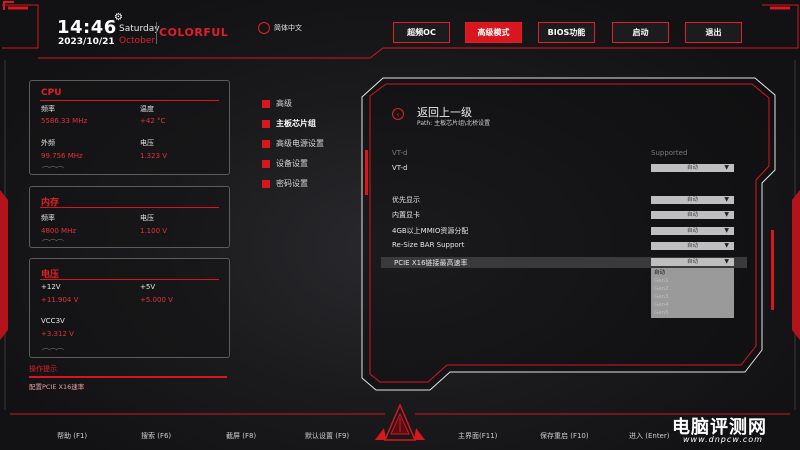 This screenshot has width=800, height=450. What do you see at coordinates (477, 436) in the screenshot?
I see `footer-main: 主界面(F11)` at bounding box center [477, 436].